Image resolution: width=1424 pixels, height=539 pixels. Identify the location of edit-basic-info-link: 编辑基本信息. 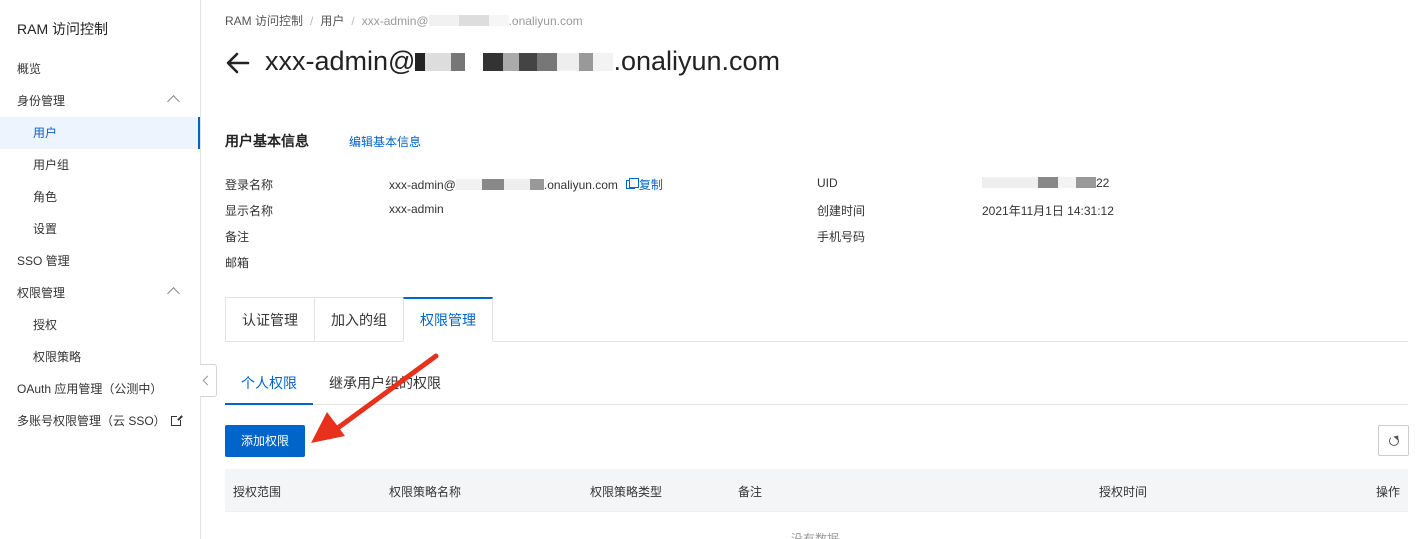
(385, 141).